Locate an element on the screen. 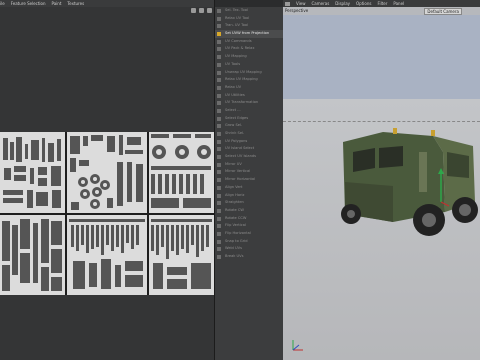 This screenshot has height=360, width=480. menu-options: Options is located at coordinates (363, 3).